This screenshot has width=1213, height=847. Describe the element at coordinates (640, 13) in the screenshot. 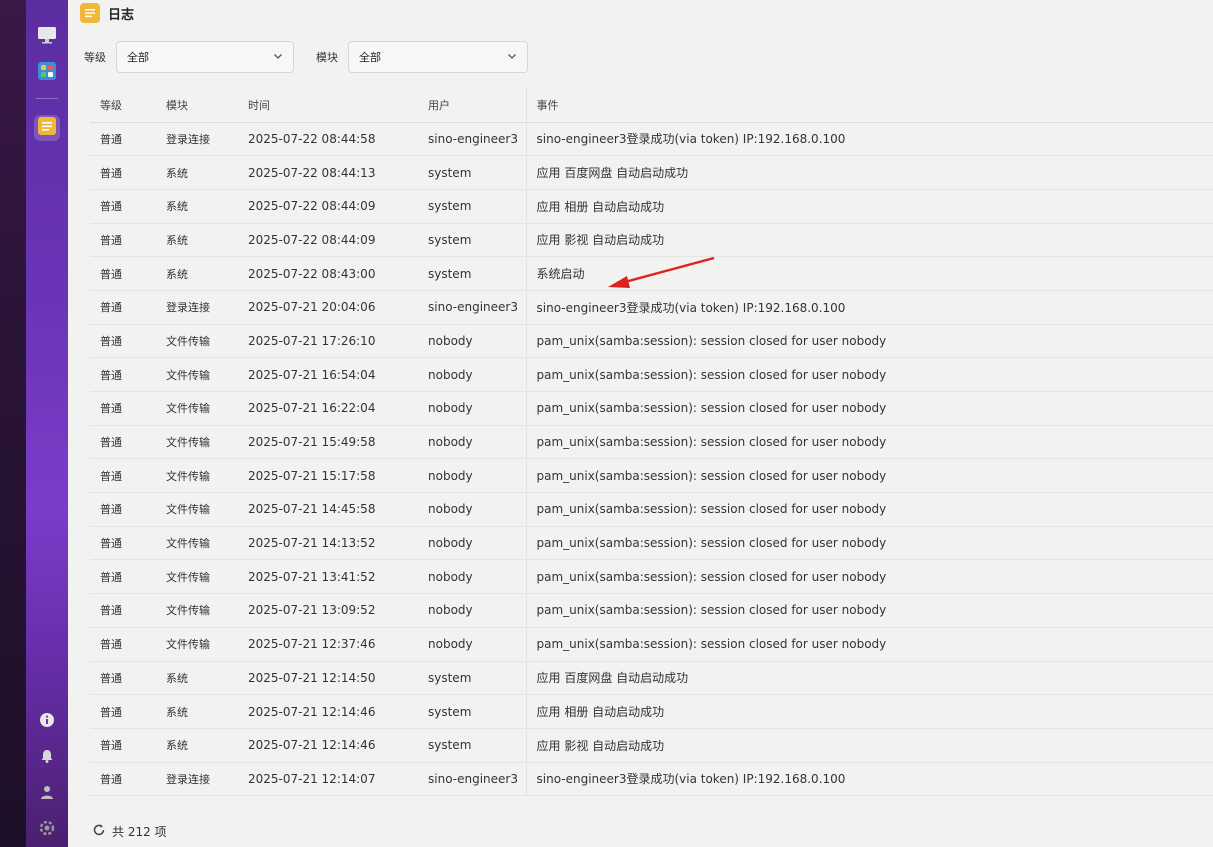

I see `window-titlebar: 日志` at that location.